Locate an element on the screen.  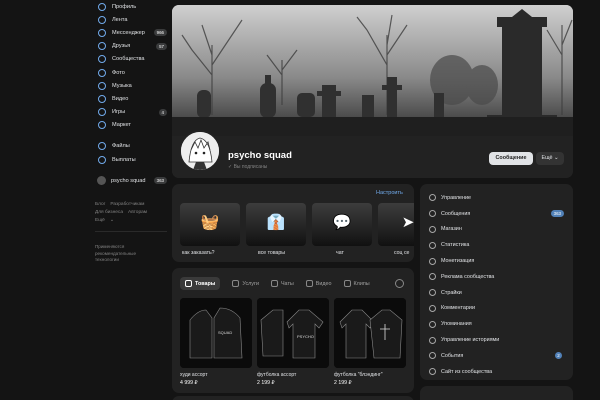
next-panel-edge is located at coordinates (293, 398).